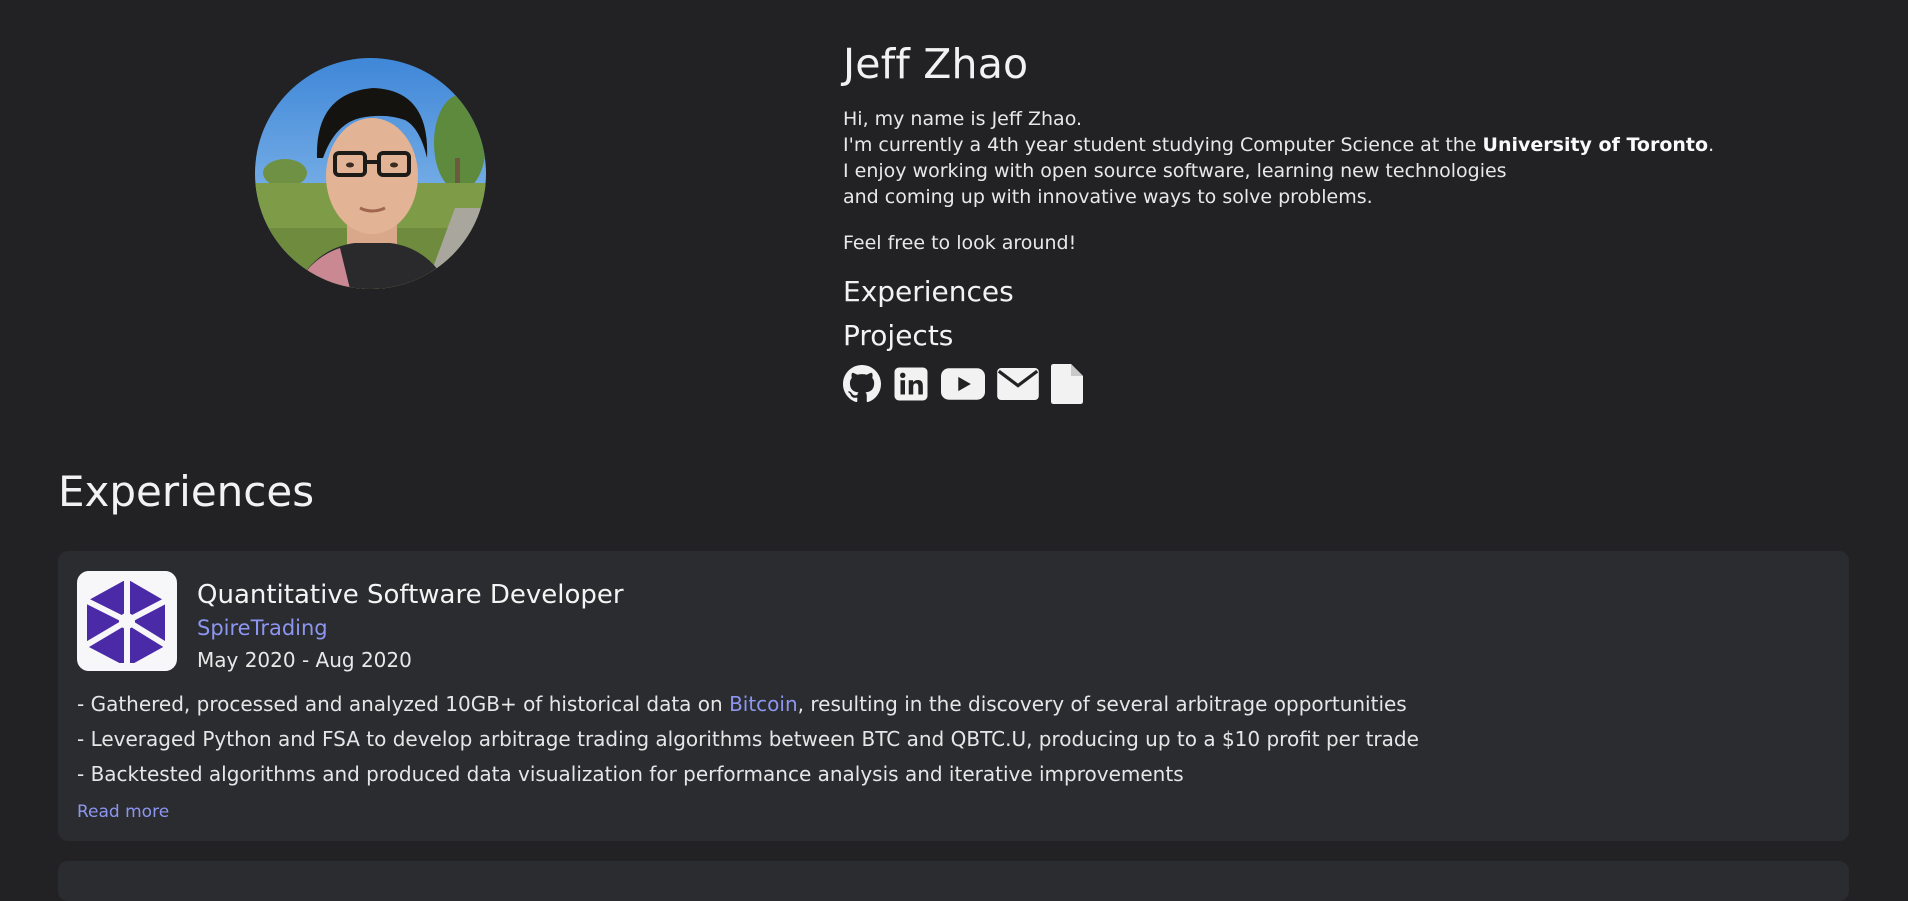 The image size is (1908, 901). What do you see at coordinates (1343, 292) in the screenshot?
I see `nav-experiences-link: Experiences` at bounding box center [1343, 292].